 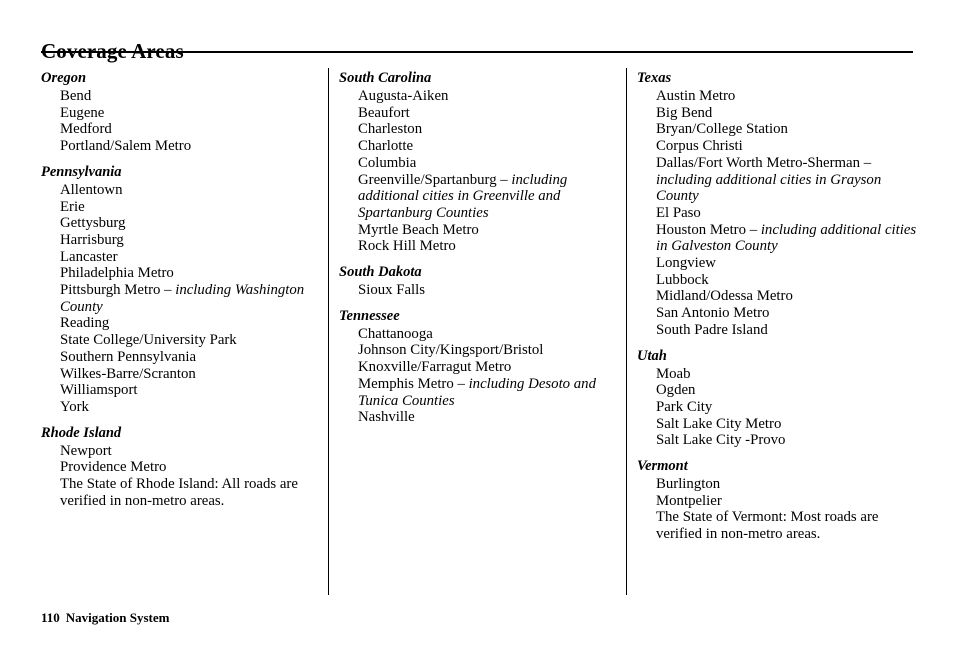 I want to click on city-item: Bend, so click(x=195, y=96).